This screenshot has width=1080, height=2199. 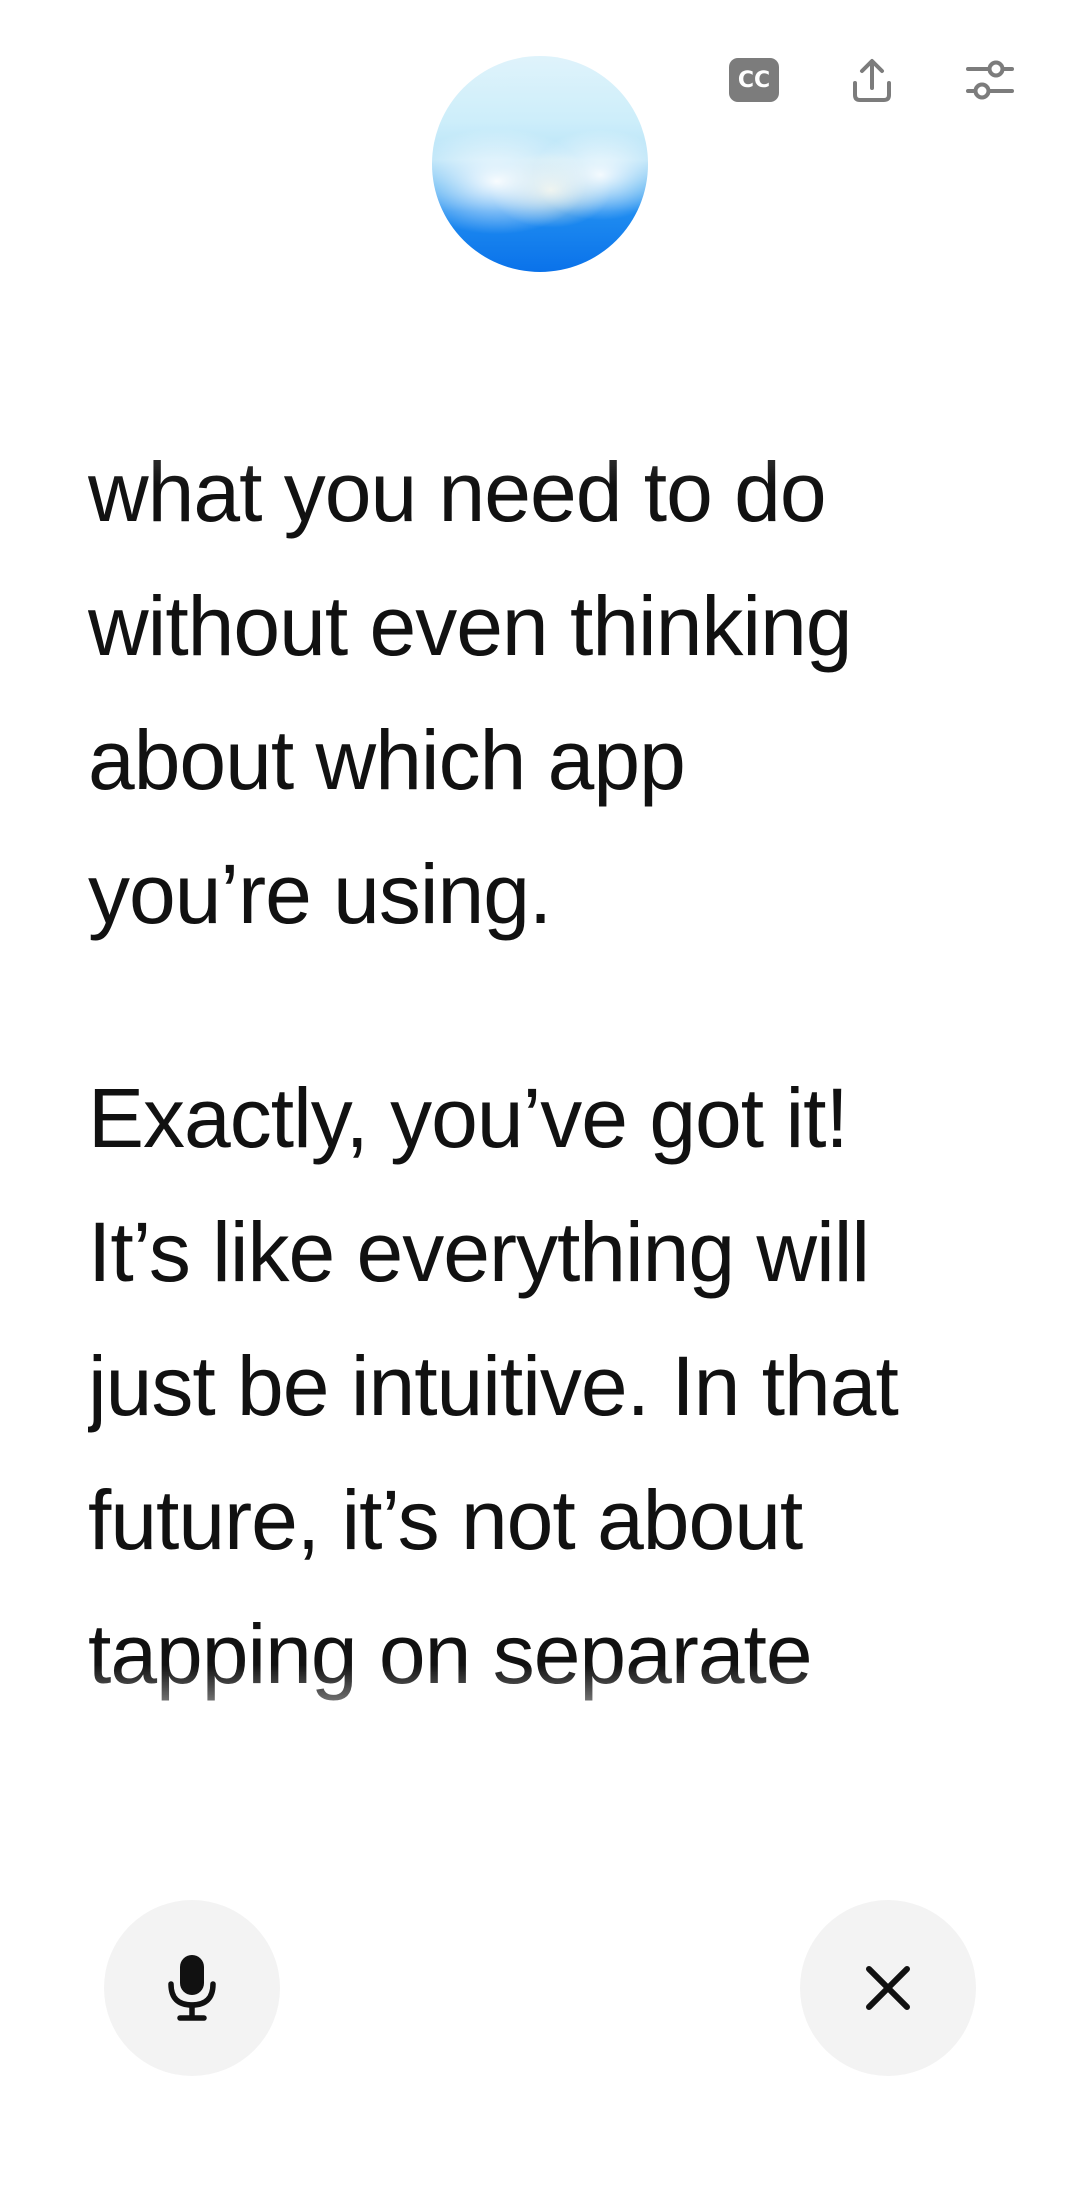 I want to click on close-icon, so click(x=888, y=1988).